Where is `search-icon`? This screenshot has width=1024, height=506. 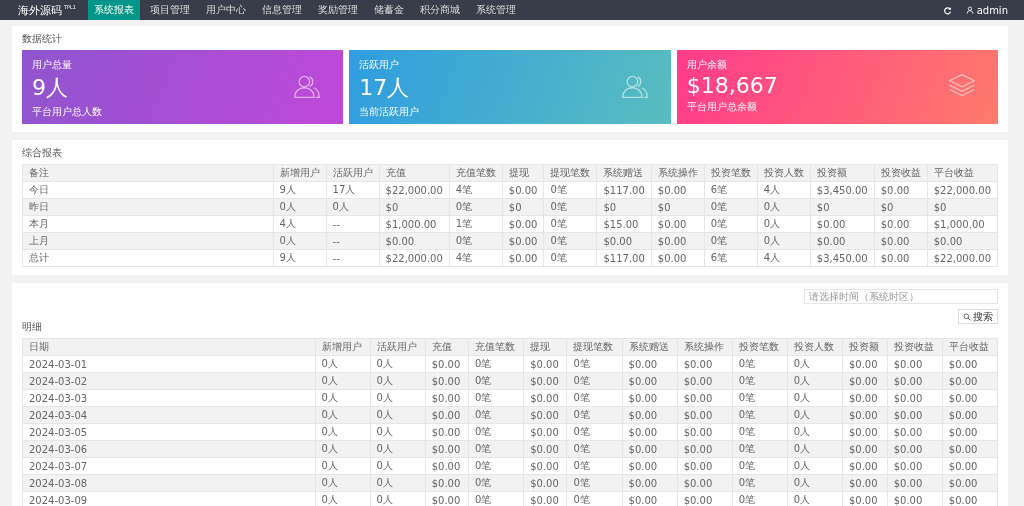
search-icon is located at coordinates (967, 316).